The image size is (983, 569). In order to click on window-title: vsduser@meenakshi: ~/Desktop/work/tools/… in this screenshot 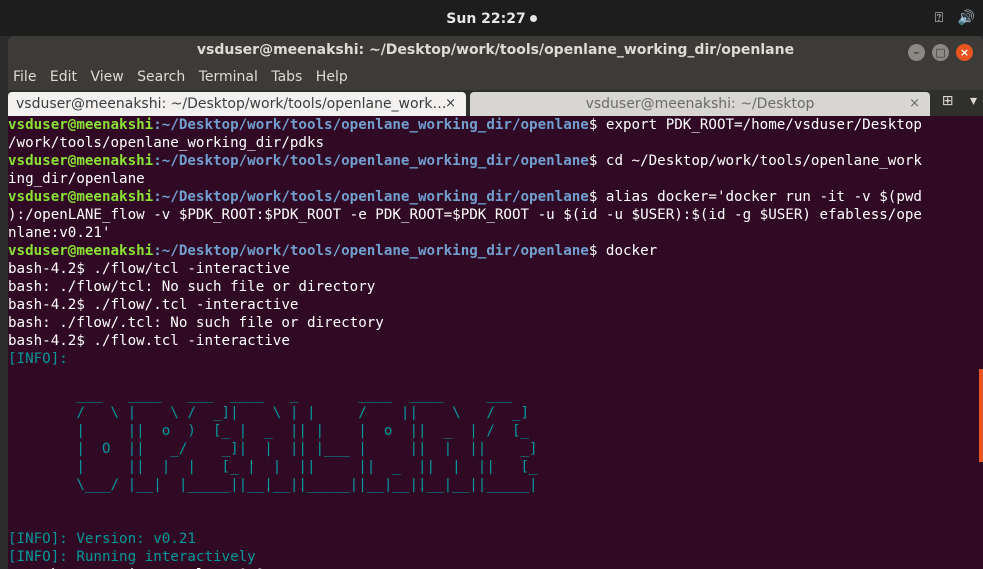, I will do `click(495, 50)`.